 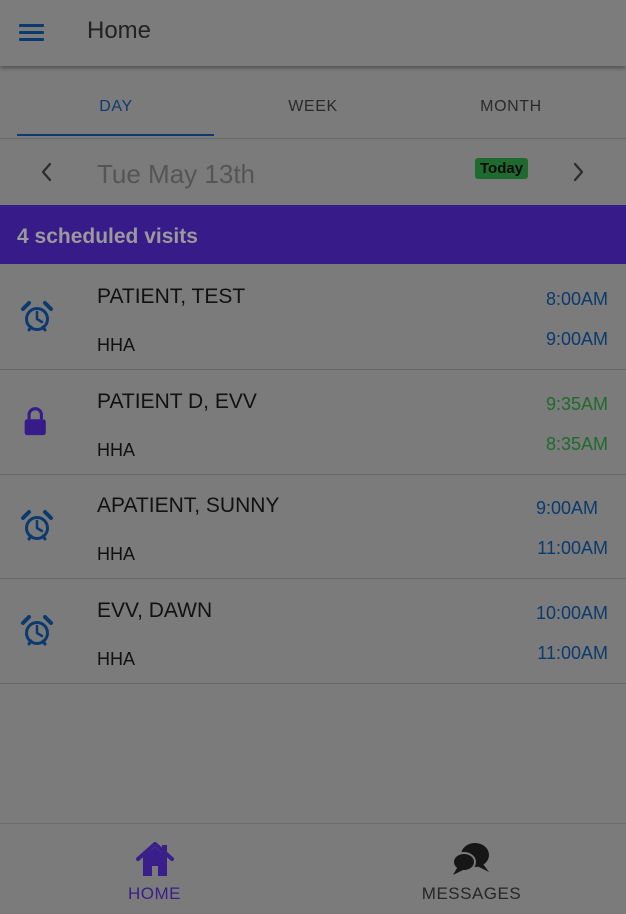 I want to click on visit-end-time: 9:00AM, so click(x=576, y=339).